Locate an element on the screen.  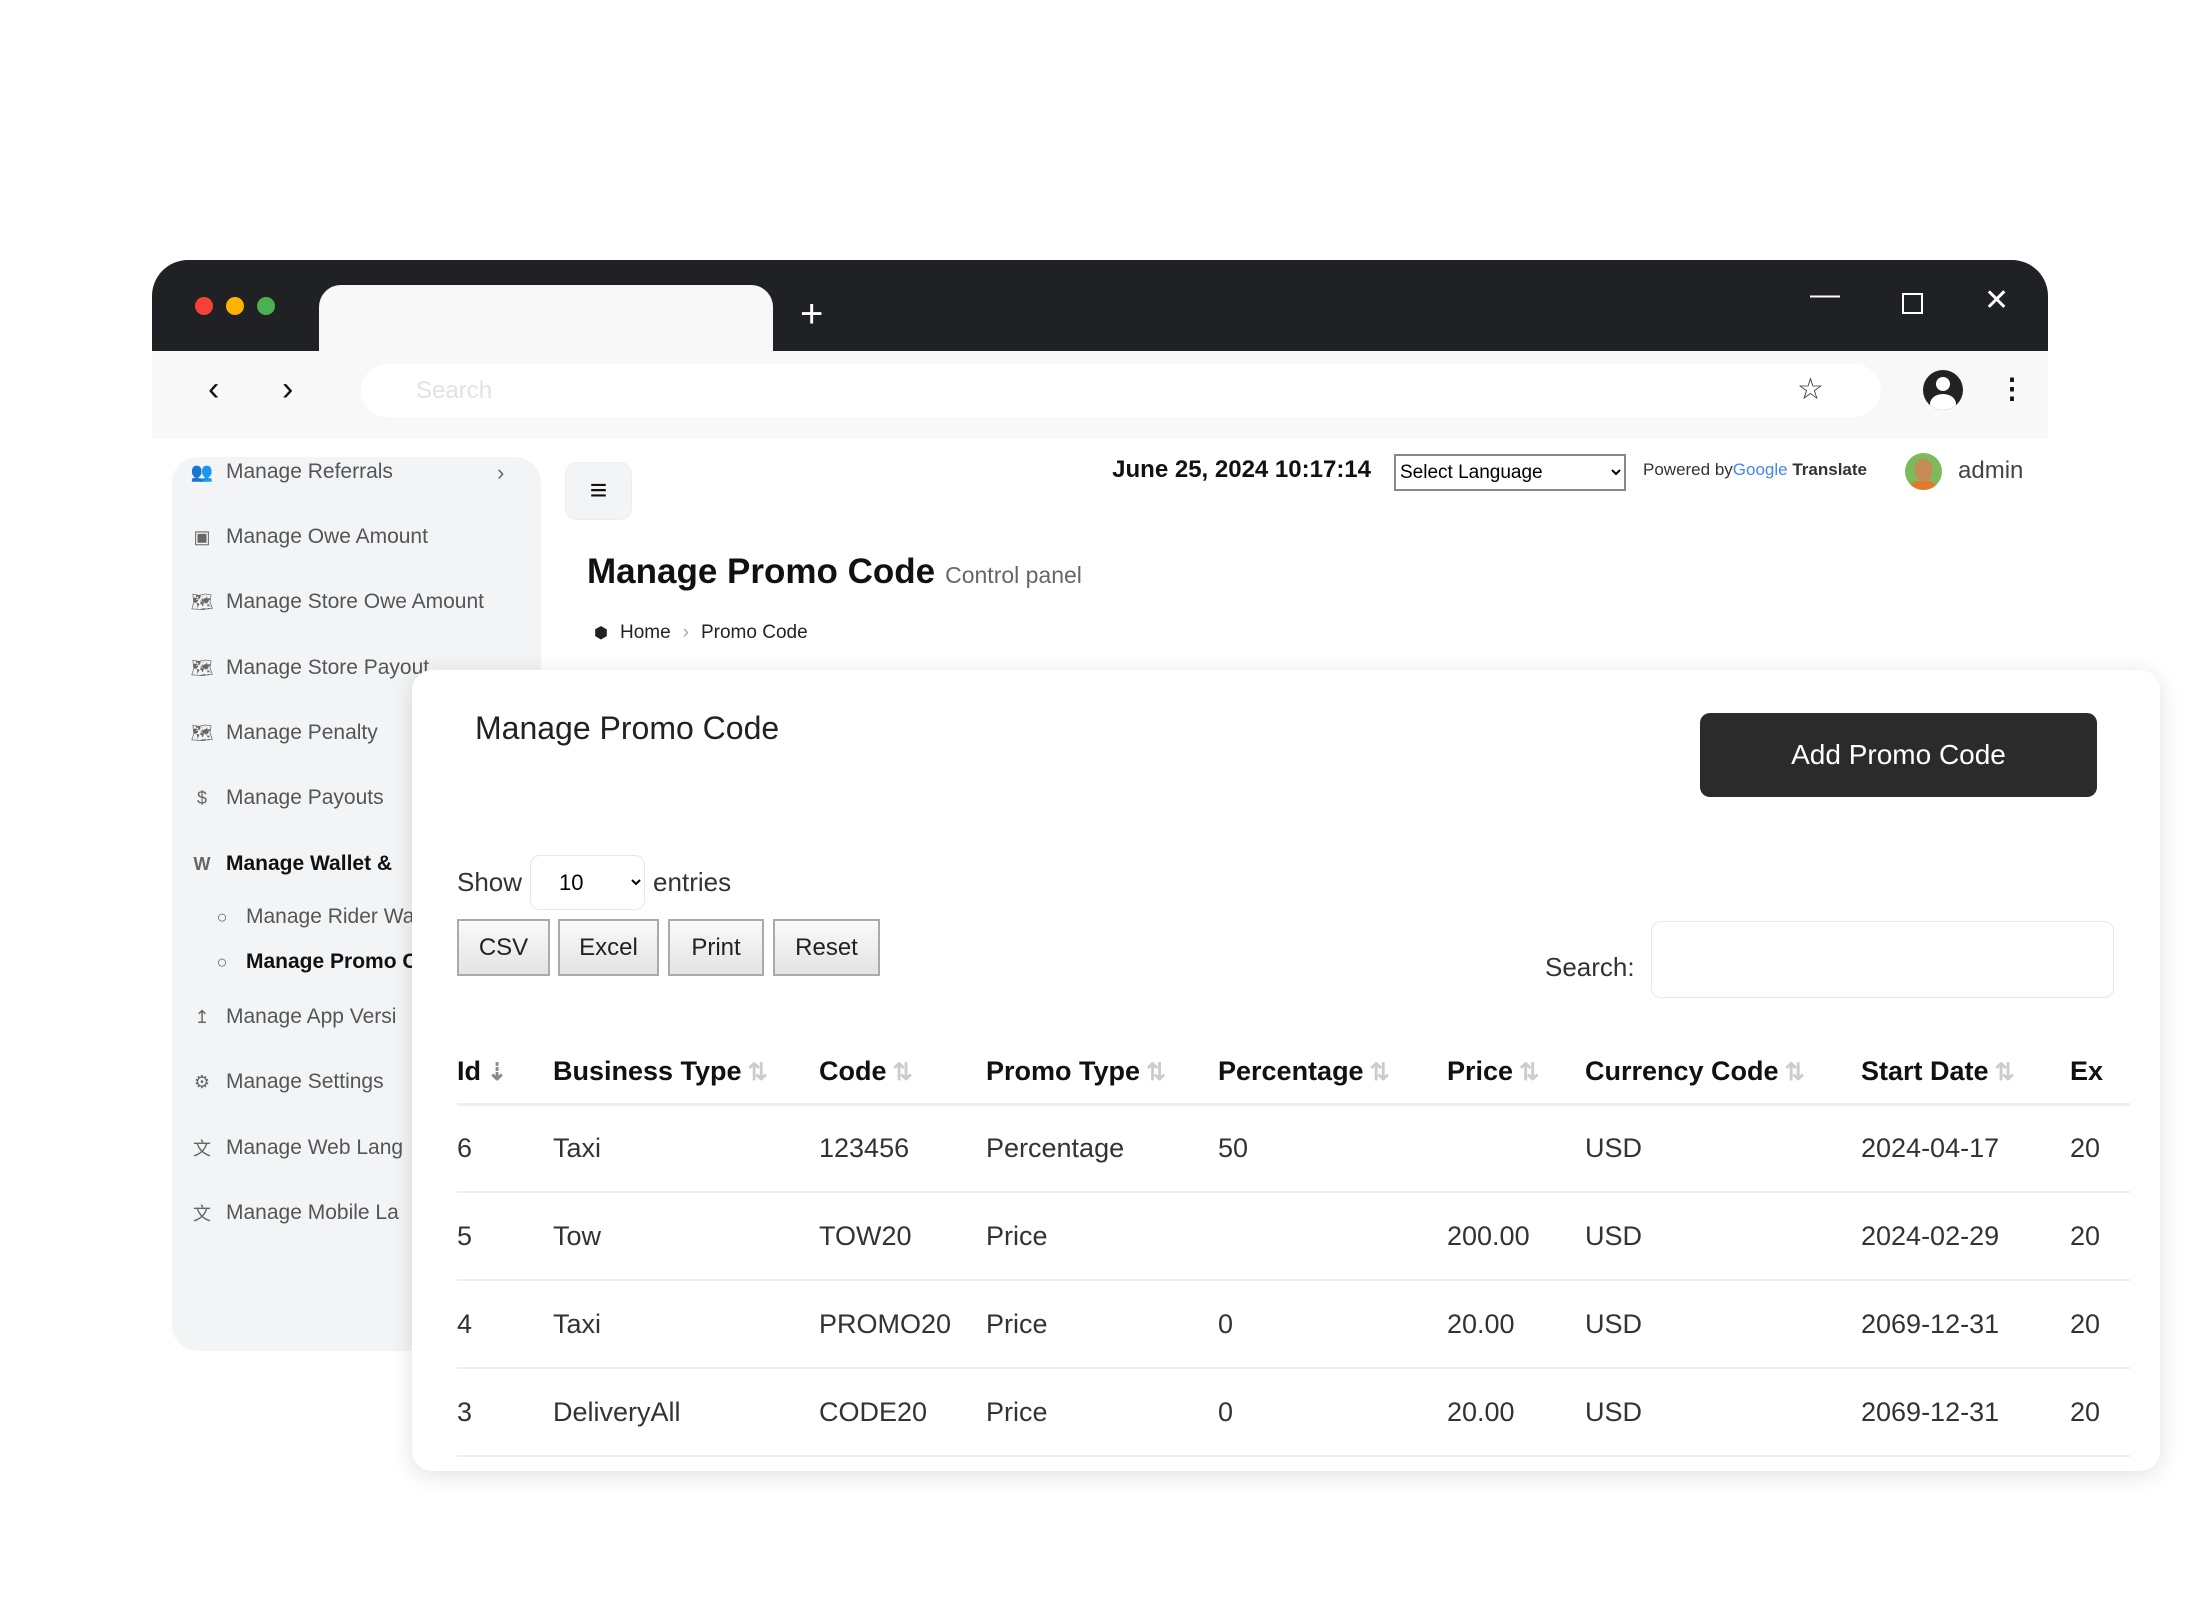
sidebar-item-label: Manage Rider Wa is located at coordinates (330, 916).